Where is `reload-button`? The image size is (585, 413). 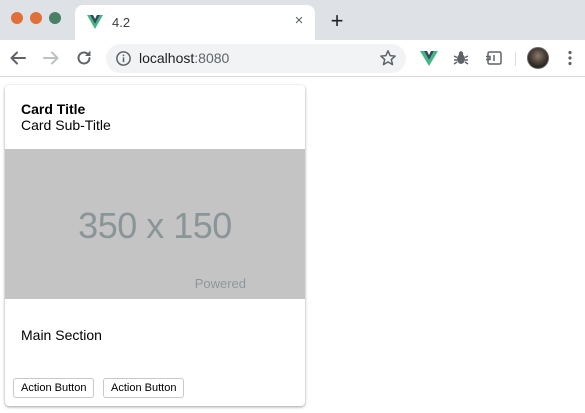
reload-button is located at coordinates (84, 58).